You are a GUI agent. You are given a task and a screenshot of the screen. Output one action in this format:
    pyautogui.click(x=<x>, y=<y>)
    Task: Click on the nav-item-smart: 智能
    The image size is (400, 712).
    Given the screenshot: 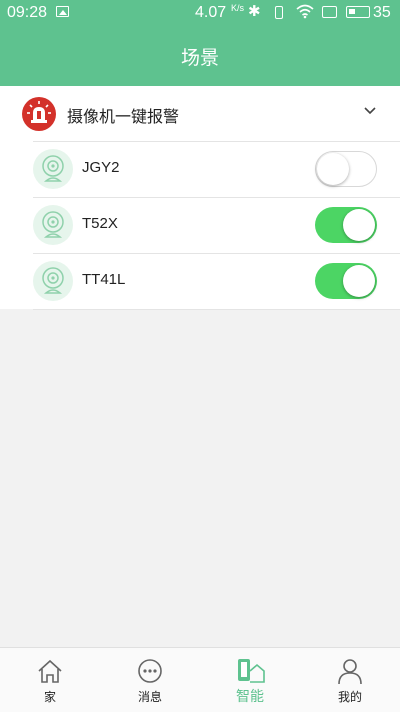 What is the action you would take?
    pyautogui.click(x=250, y=680)
    